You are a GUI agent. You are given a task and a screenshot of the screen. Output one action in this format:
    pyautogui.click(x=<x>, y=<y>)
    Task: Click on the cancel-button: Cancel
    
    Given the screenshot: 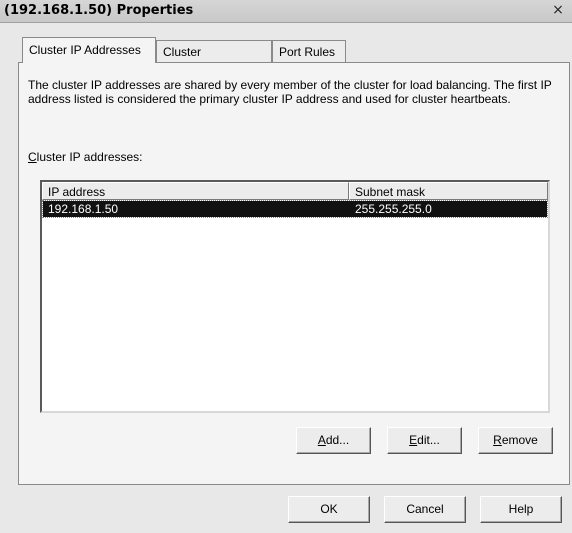 What is the action you would take?
    pyautogui.click(x=425, y=509)
    